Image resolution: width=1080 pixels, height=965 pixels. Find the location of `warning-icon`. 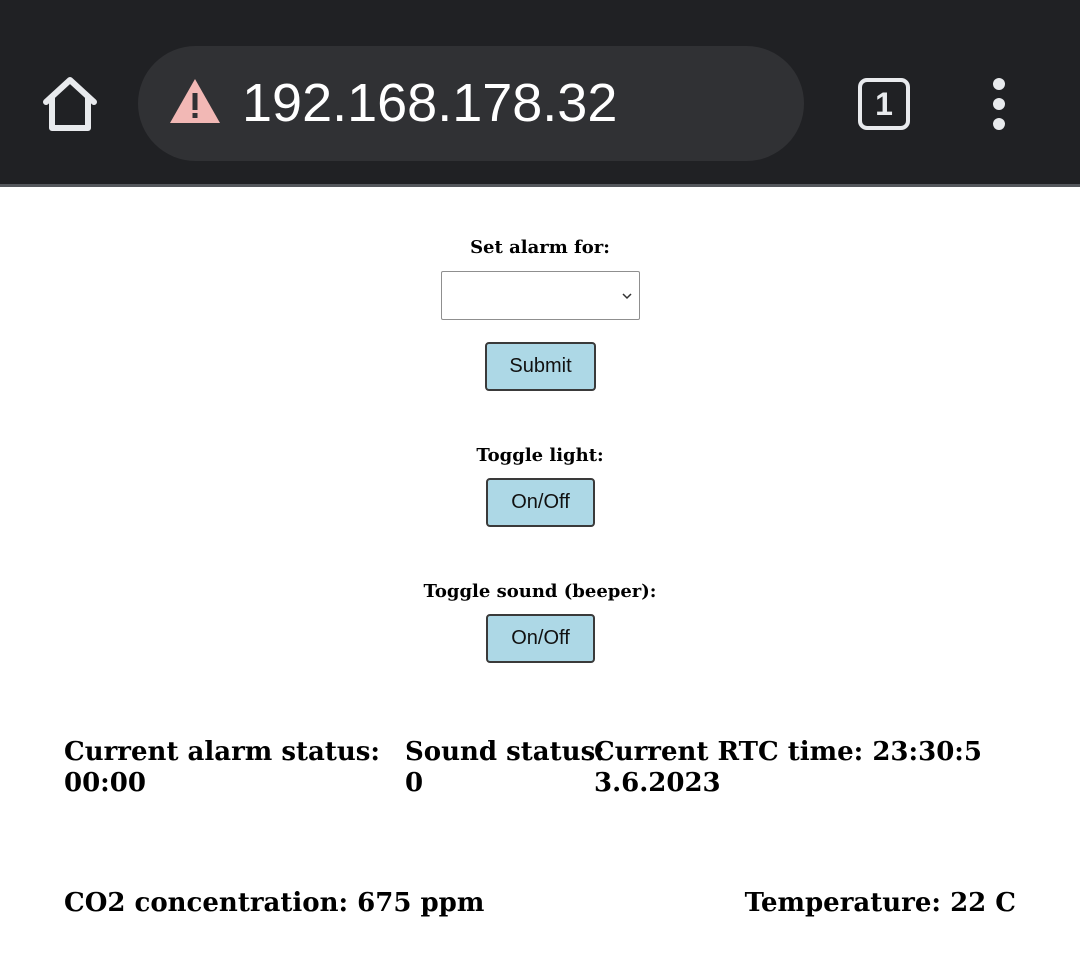

warning-icon is located at coordinates (195, 101).